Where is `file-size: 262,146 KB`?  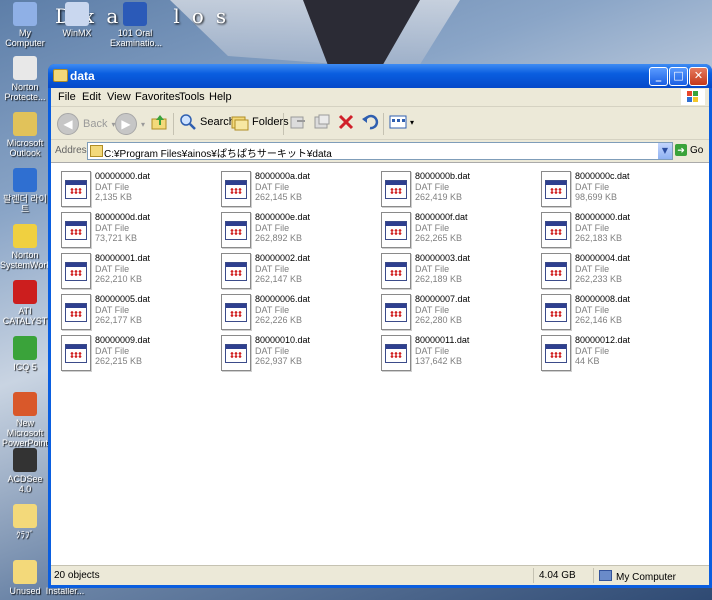 file-size: 262,146 KB is located at coordinates (599, 320).